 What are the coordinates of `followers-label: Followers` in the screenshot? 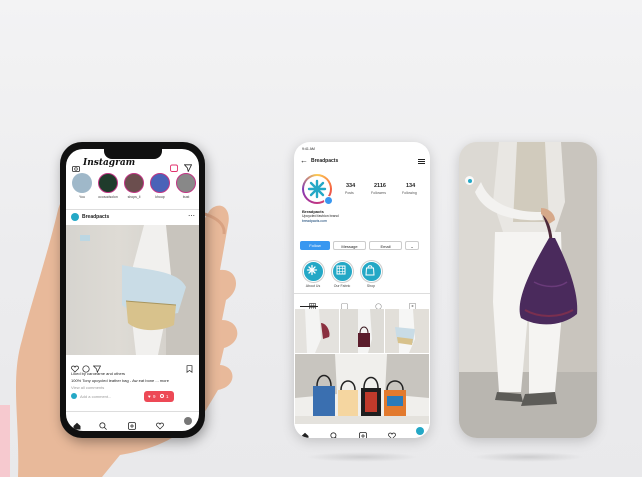 It's located at (378, 193).